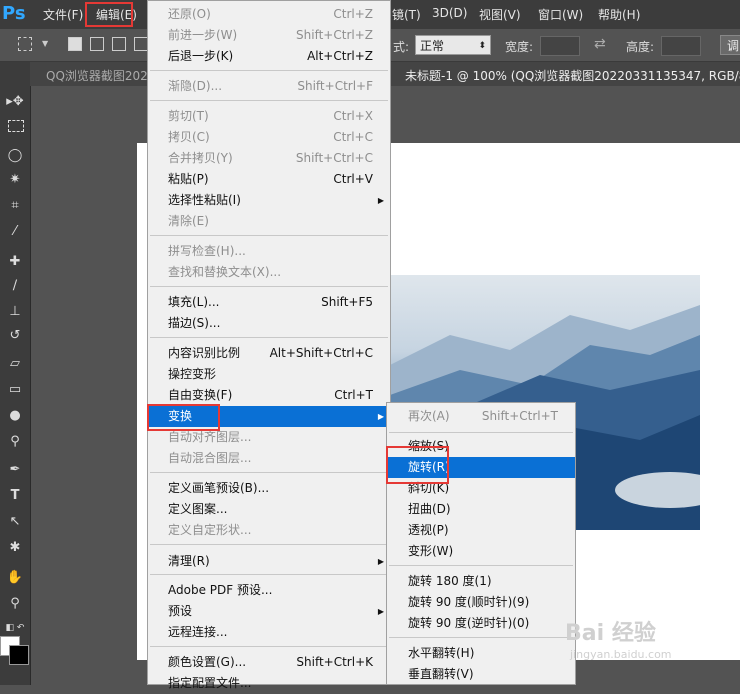 This screenshot has width=740, height=694. Describe the element at coordinates (15, 156) in the screenshot. I see `lasso-icon: ◯` at that location.